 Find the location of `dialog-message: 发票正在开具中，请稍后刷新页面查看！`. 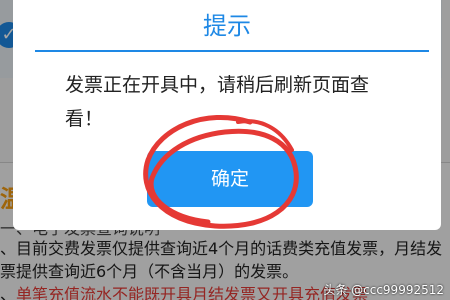

dialog-message: 发票正在开具中，请稍后刷新页面查看！ is located at coordinates (217, 102).